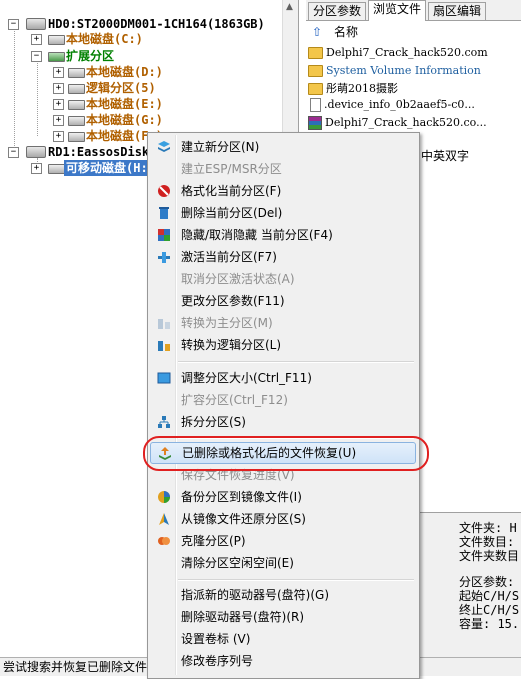 Image resolution: width=521 pixels, height=679 pixels. Describe the element at coordinates (283, 541) in the screenshot. I see `menu-item-clone: 克隆分区(P)` at that location.